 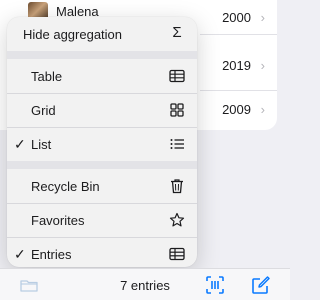 What do you see at coordinates (51, 254) in the screenshot?
I see `menu-item-label: Entries` at bounding box center [51, 254].